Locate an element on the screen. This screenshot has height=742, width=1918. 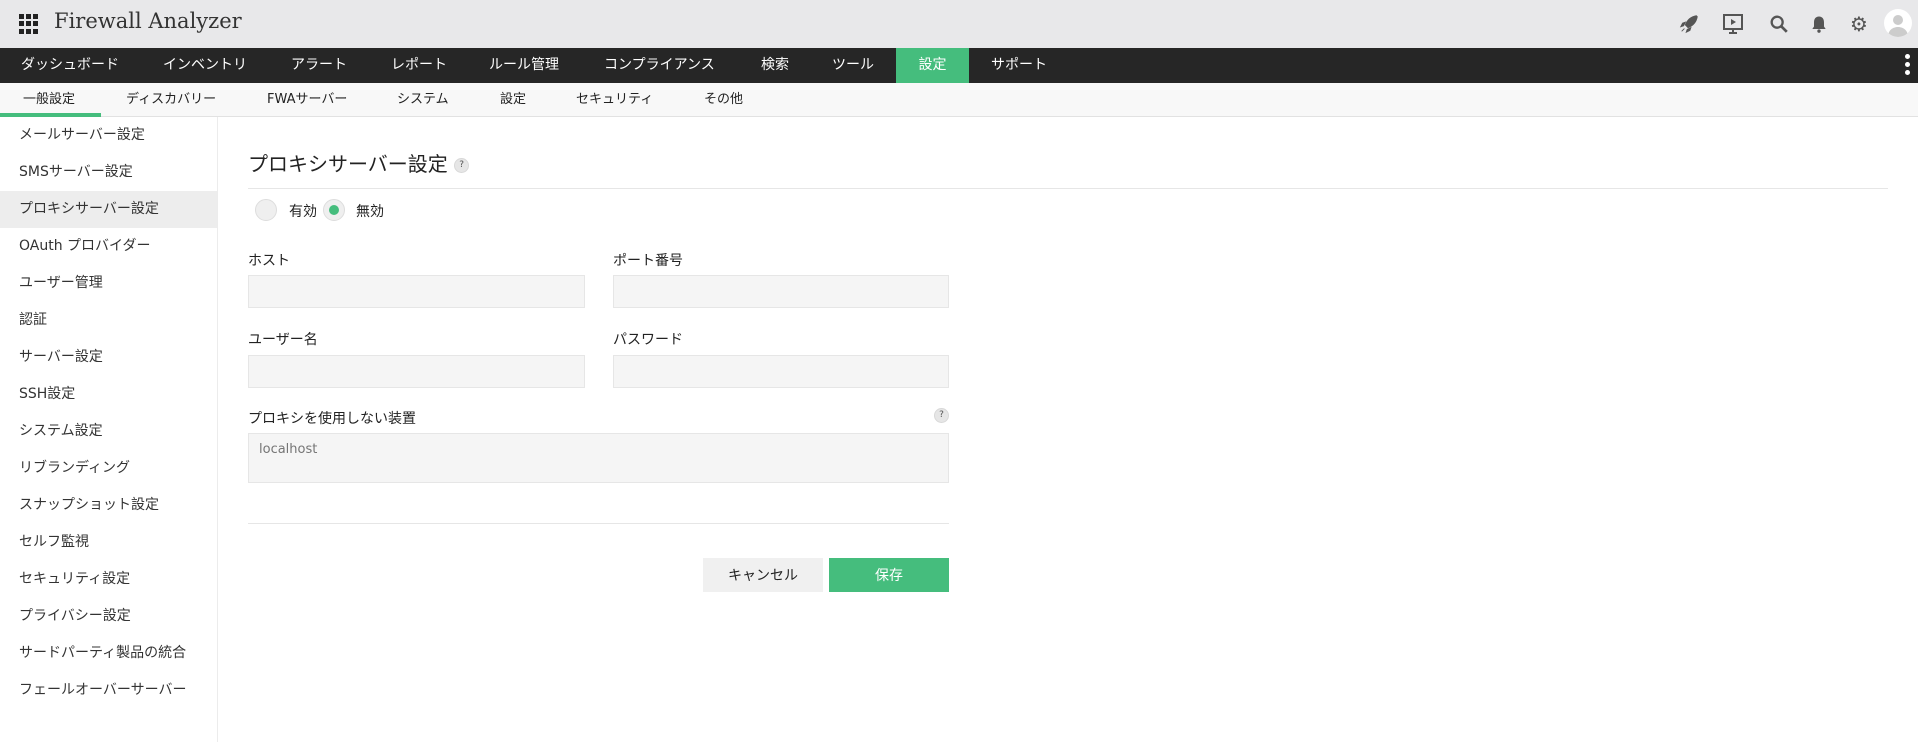
nav-settings: 設定 is located at coordinates (932, 65).